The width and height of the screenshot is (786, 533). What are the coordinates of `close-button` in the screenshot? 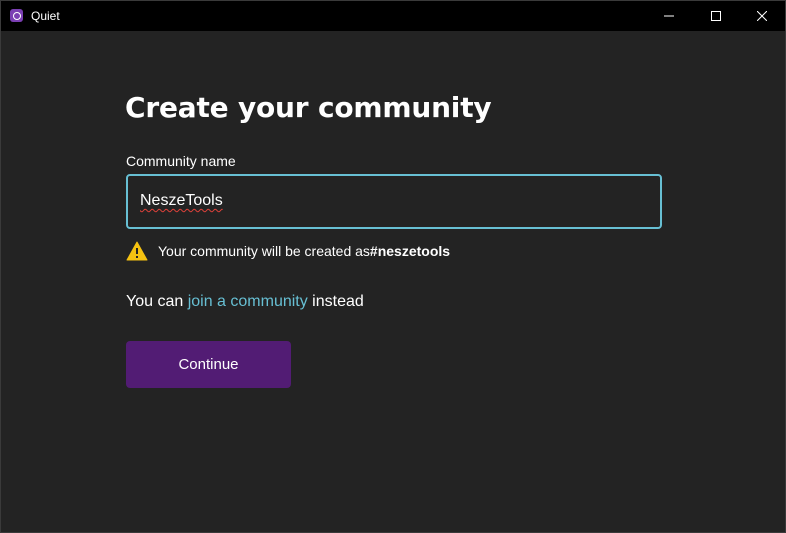 It's located at (762, 16).